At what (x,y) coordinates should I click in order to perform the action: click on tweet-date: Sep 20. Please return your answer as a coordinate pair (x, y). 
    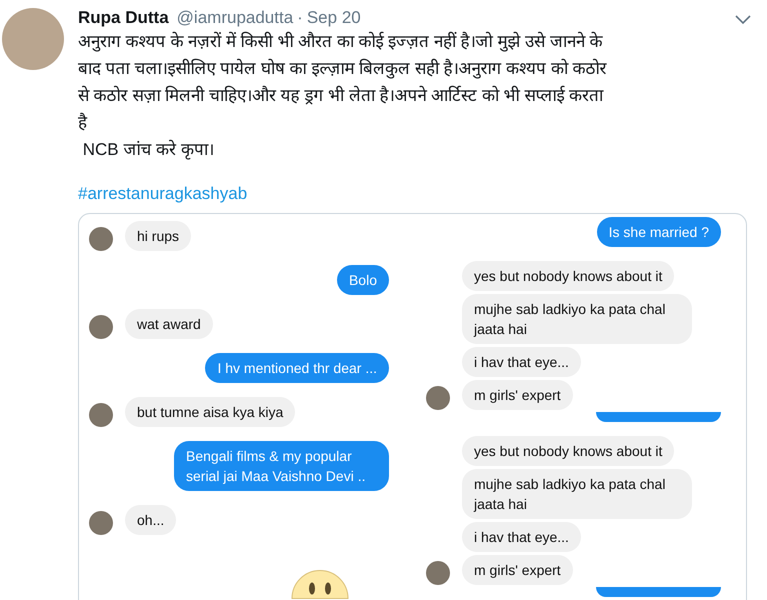
    Looking at the image, I should click on (333, 18).